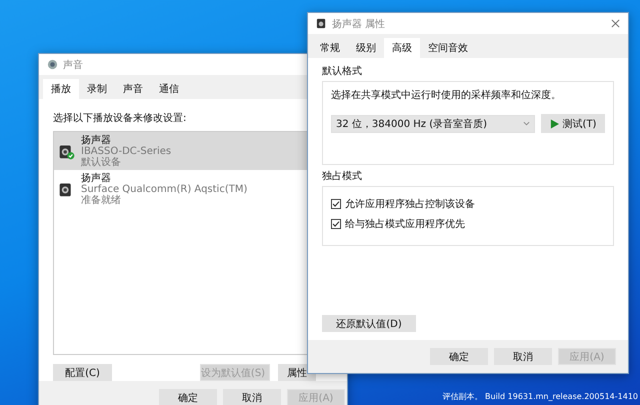 The width and height of the screenshot is (640, 405). Describe the element at coordinates (554, 123) in the screenshot. I see `play-icon` at that location.